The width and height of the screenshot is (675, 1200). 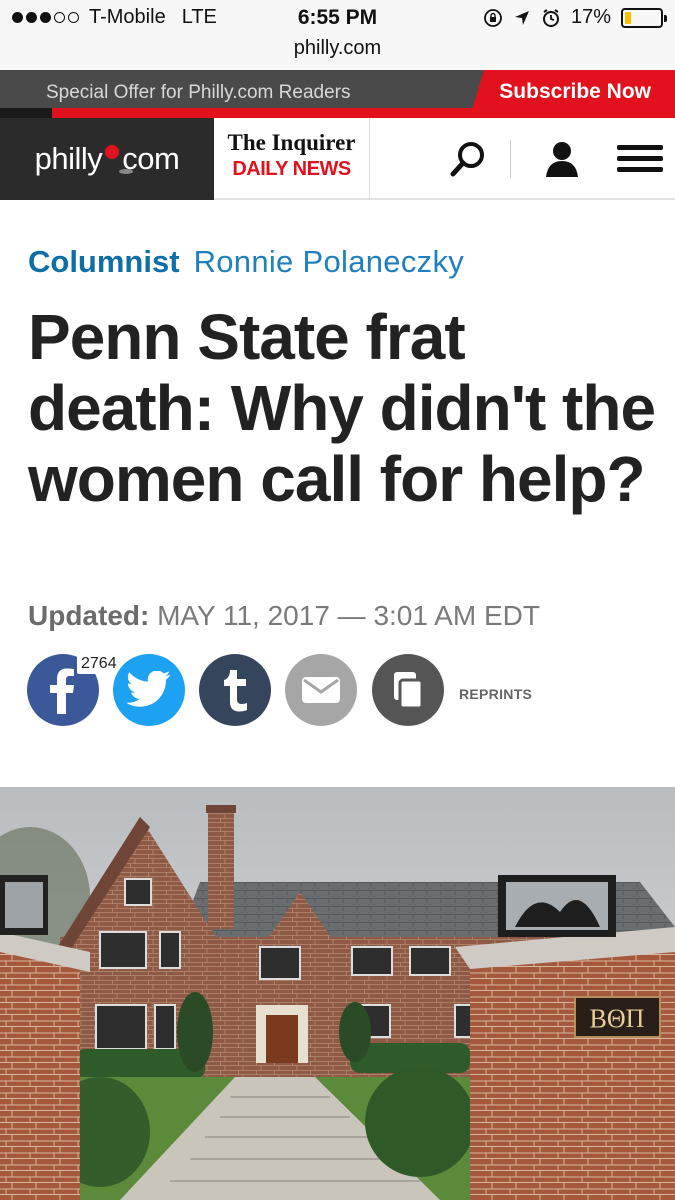 I want to click on status-bar: T-Mobile LTE 6:55 PM 17% philly.com, so click(x=337, y=35).